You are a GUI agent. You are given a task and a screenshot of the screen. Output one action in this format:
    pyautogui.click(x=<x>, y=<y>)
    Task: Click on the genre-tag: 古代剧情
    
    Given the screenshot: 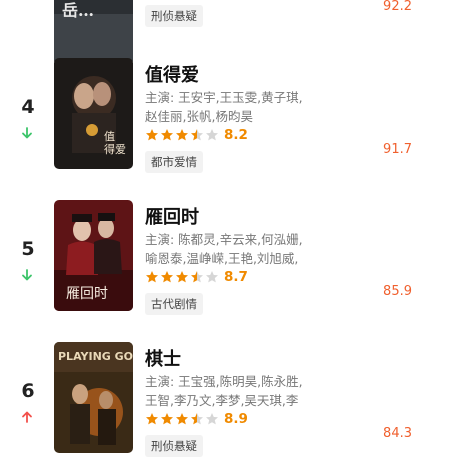 What is the action you would take?
    pyautogui.click(x=174, y=304)
    